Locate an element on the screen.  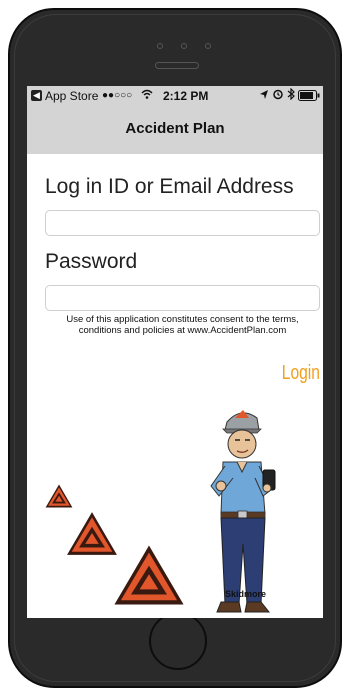
login-button: Login is located at coordinates (301, 373).